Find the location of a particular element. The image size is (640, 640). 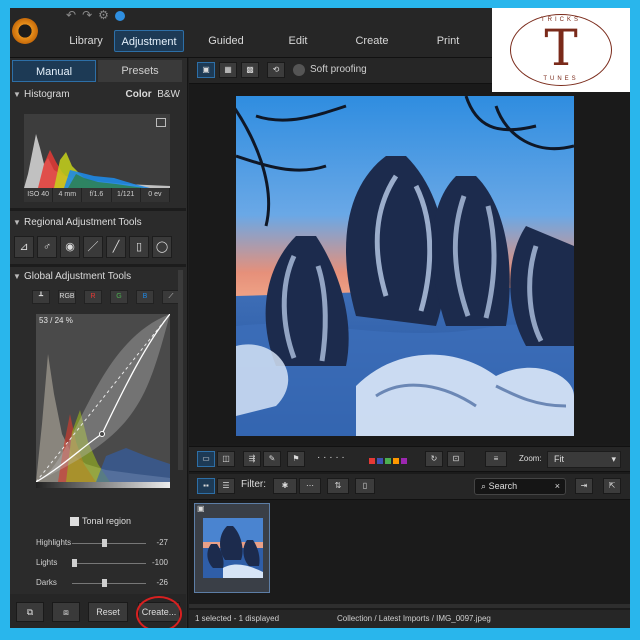

darks-value: -26 is located at coordinates (162, 582).